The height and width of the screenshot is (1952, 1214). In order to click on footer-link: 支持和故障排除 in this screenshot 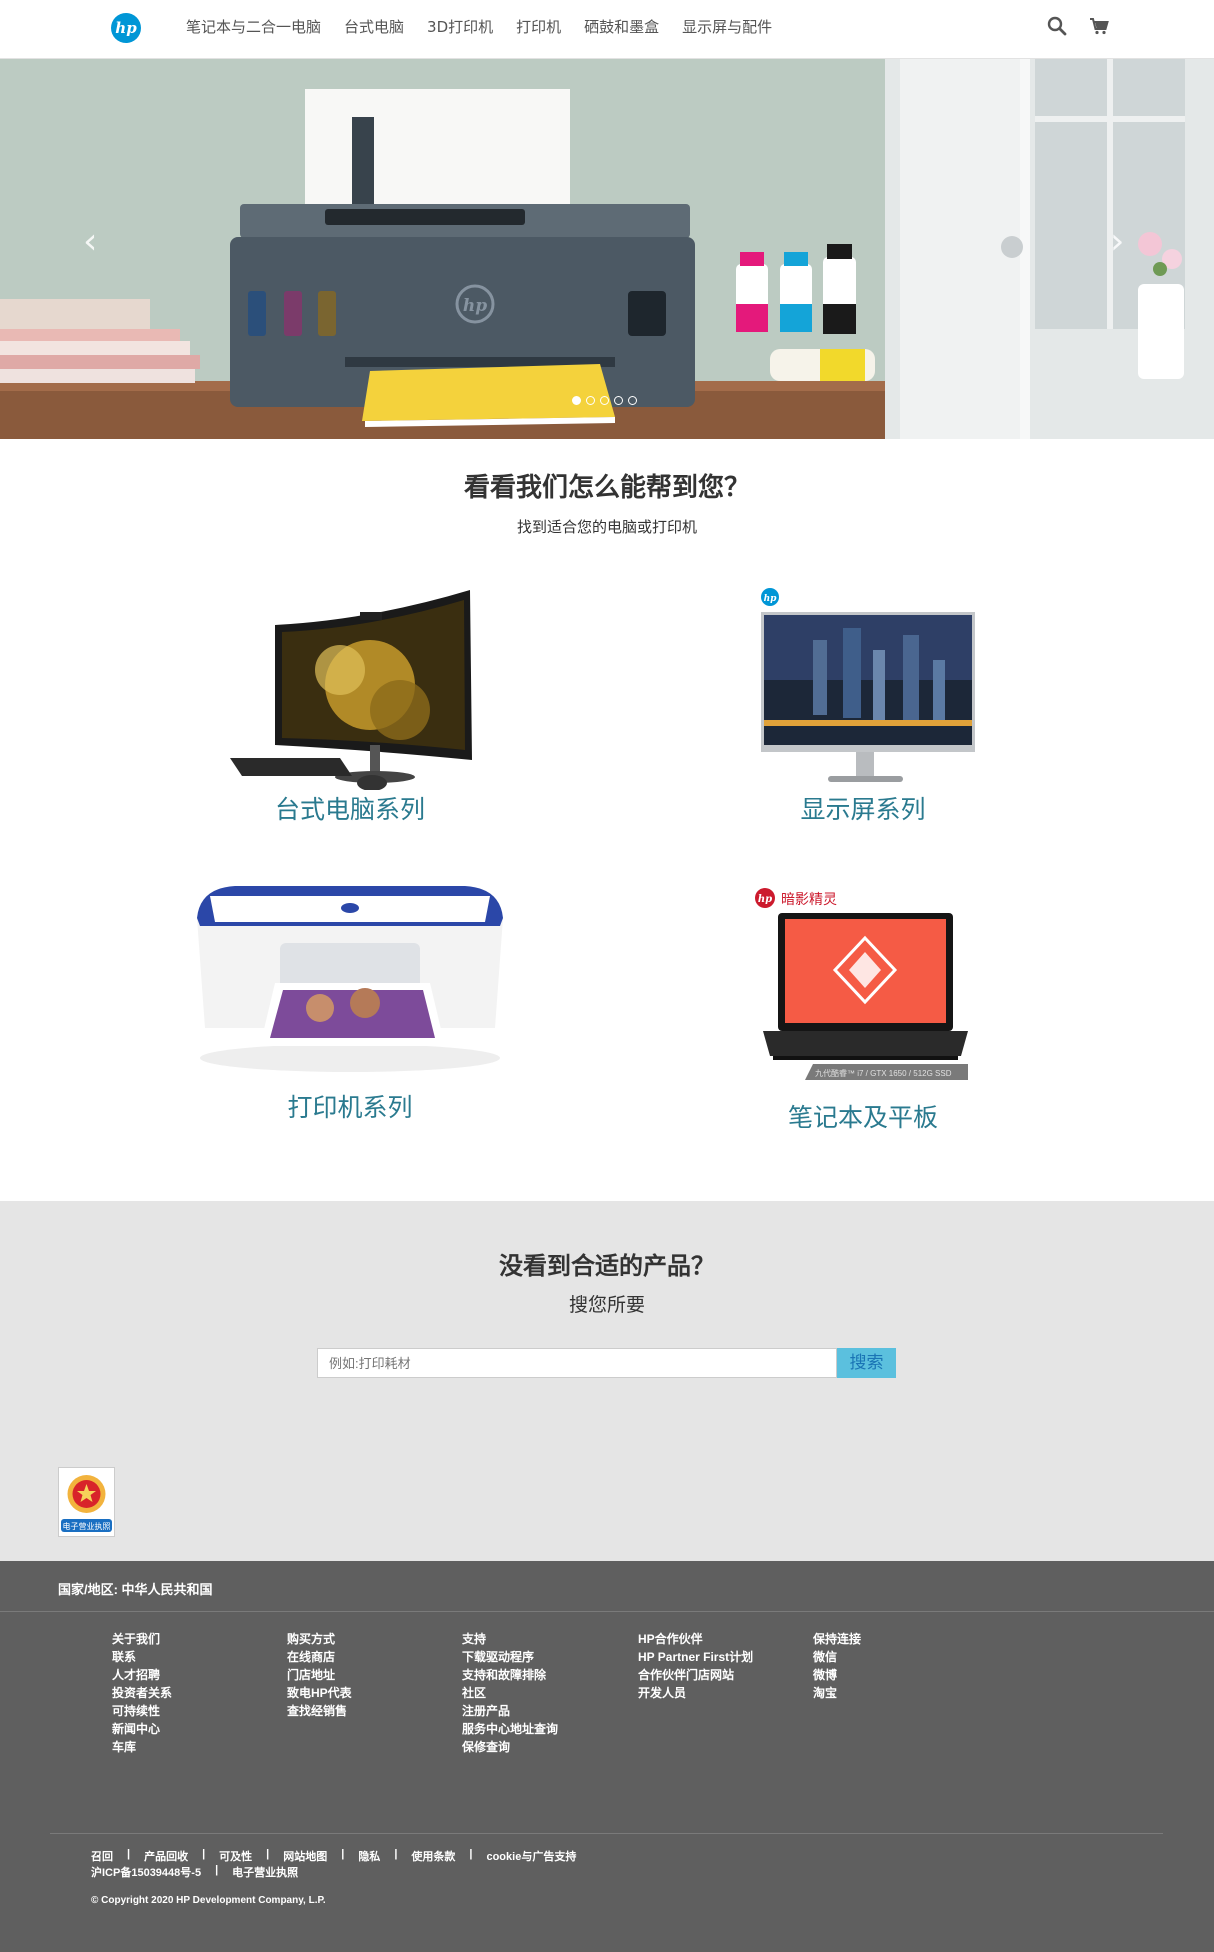, I will do `click(510, 1675)`.